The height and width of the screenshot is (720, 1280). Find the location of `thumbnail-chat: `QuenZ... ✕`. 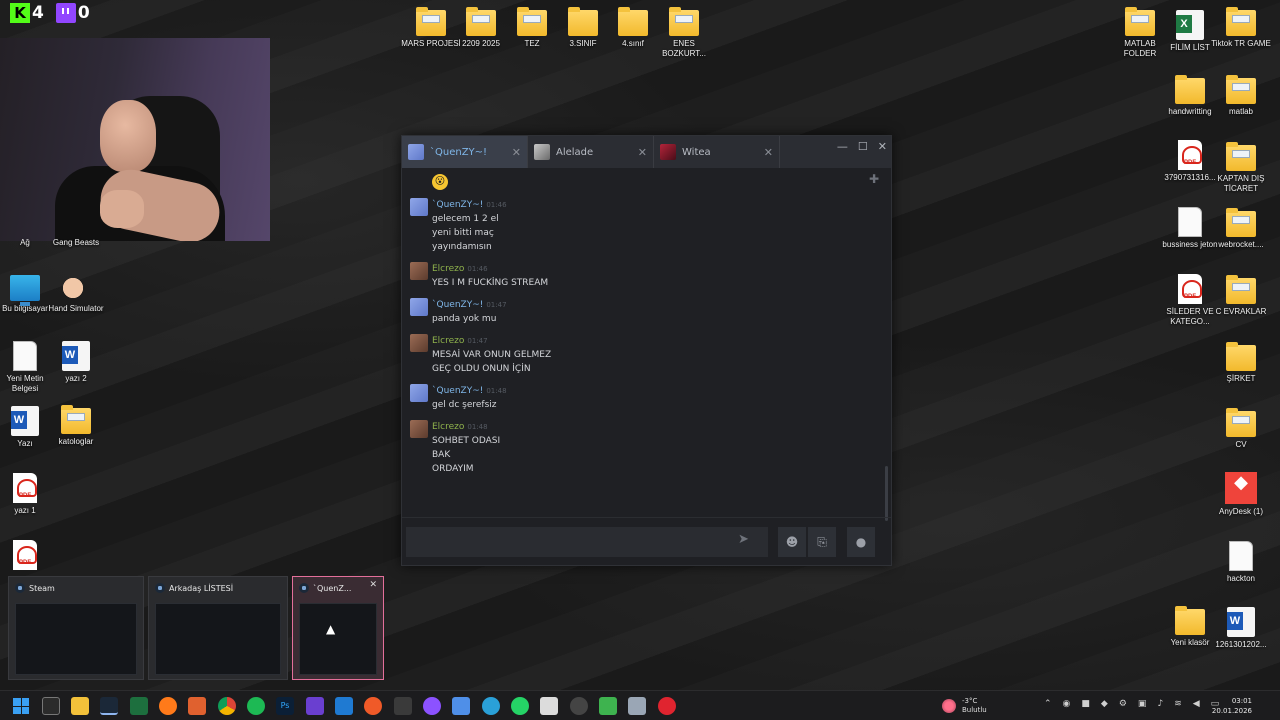

thumbnail-chat: `QuenZ... ✕ is located at coordinates (338, 628).